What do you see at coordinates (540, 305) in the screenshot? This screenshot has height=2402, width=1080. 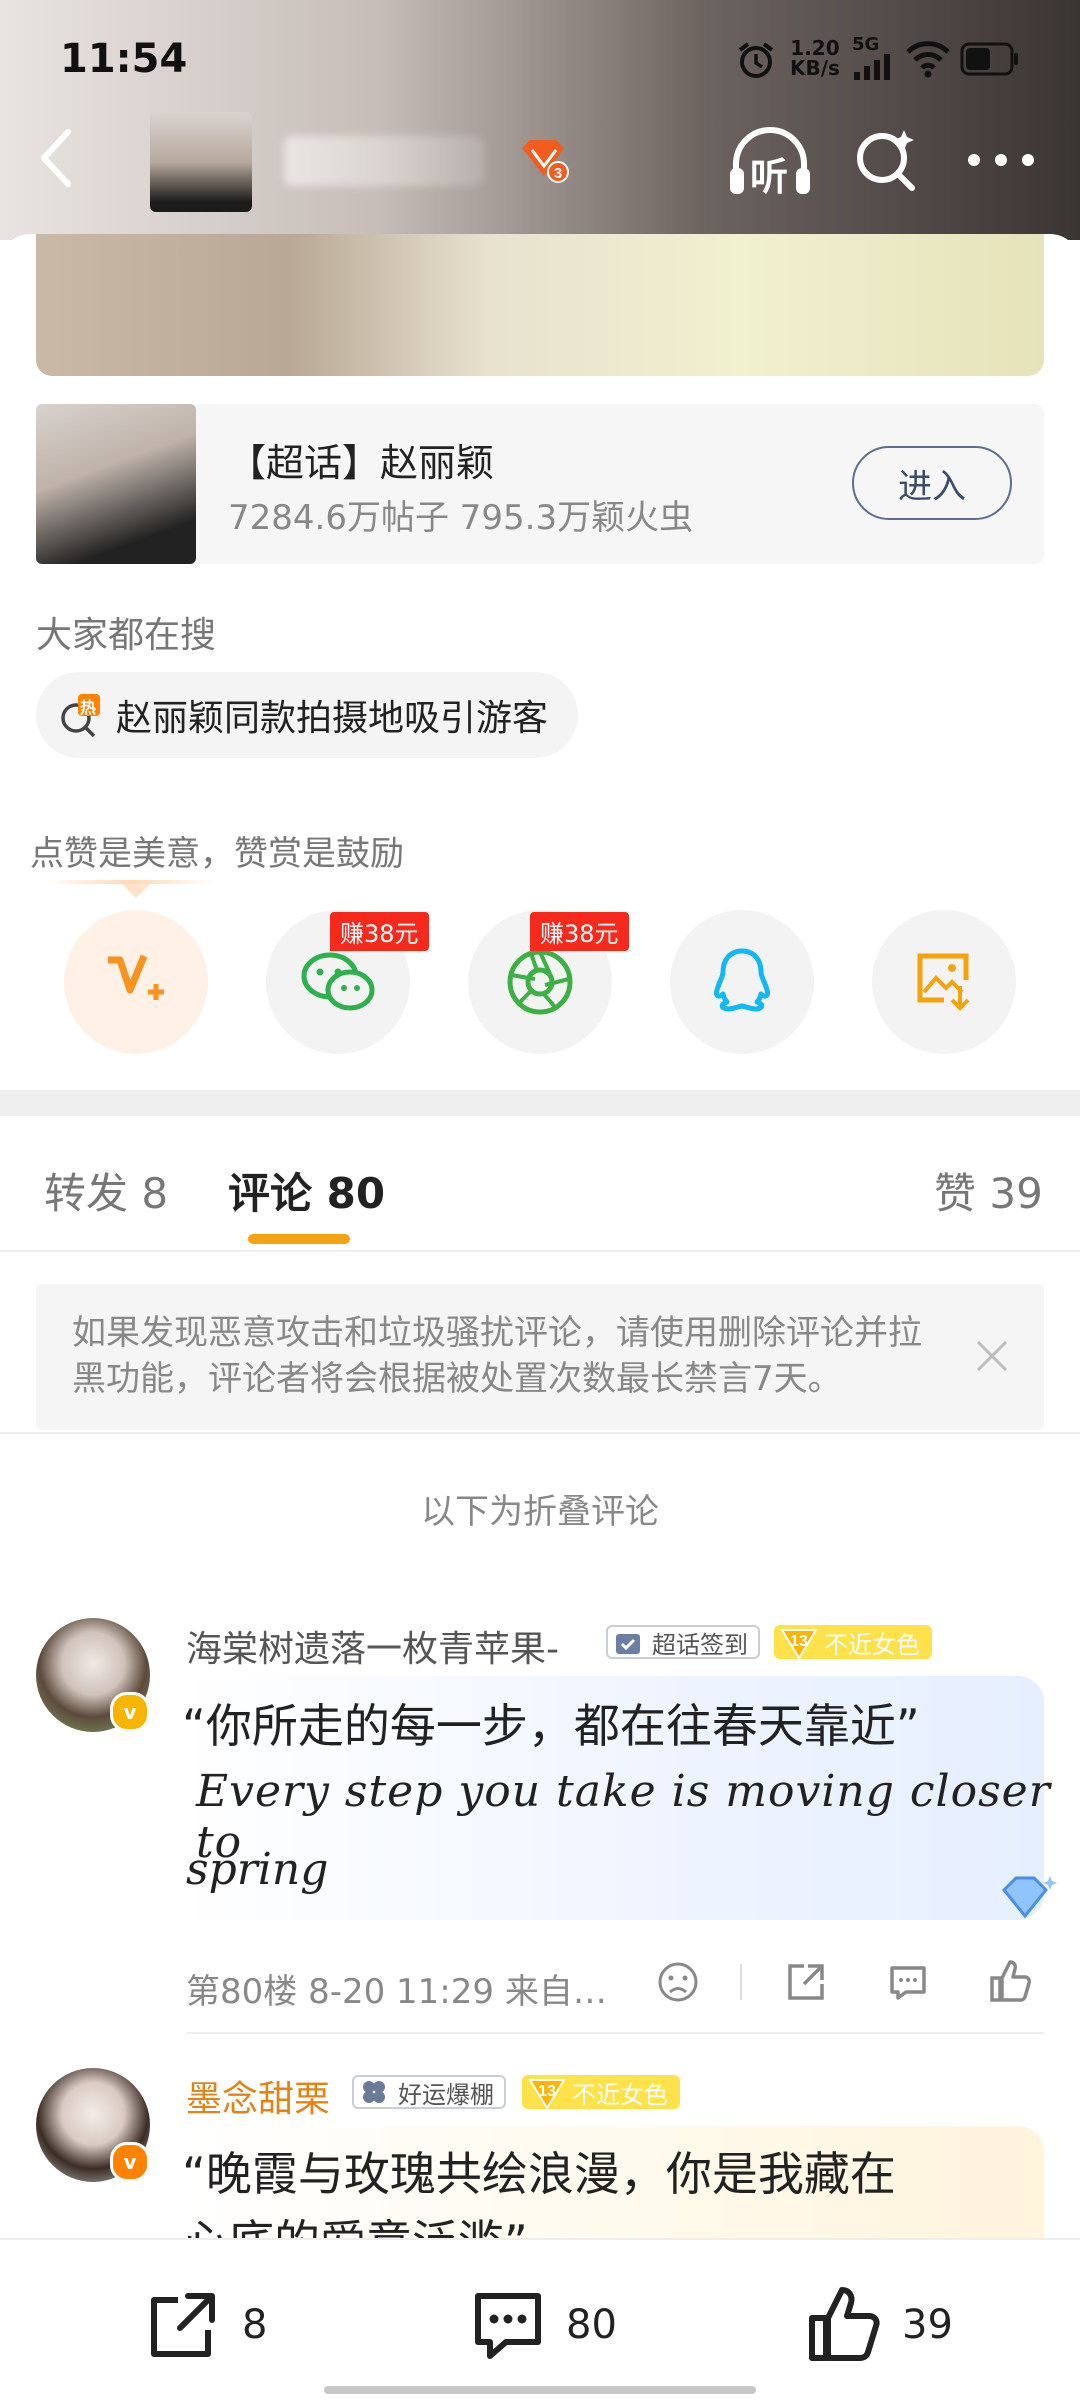 I see `post-image` at bounding box center [540, 305].